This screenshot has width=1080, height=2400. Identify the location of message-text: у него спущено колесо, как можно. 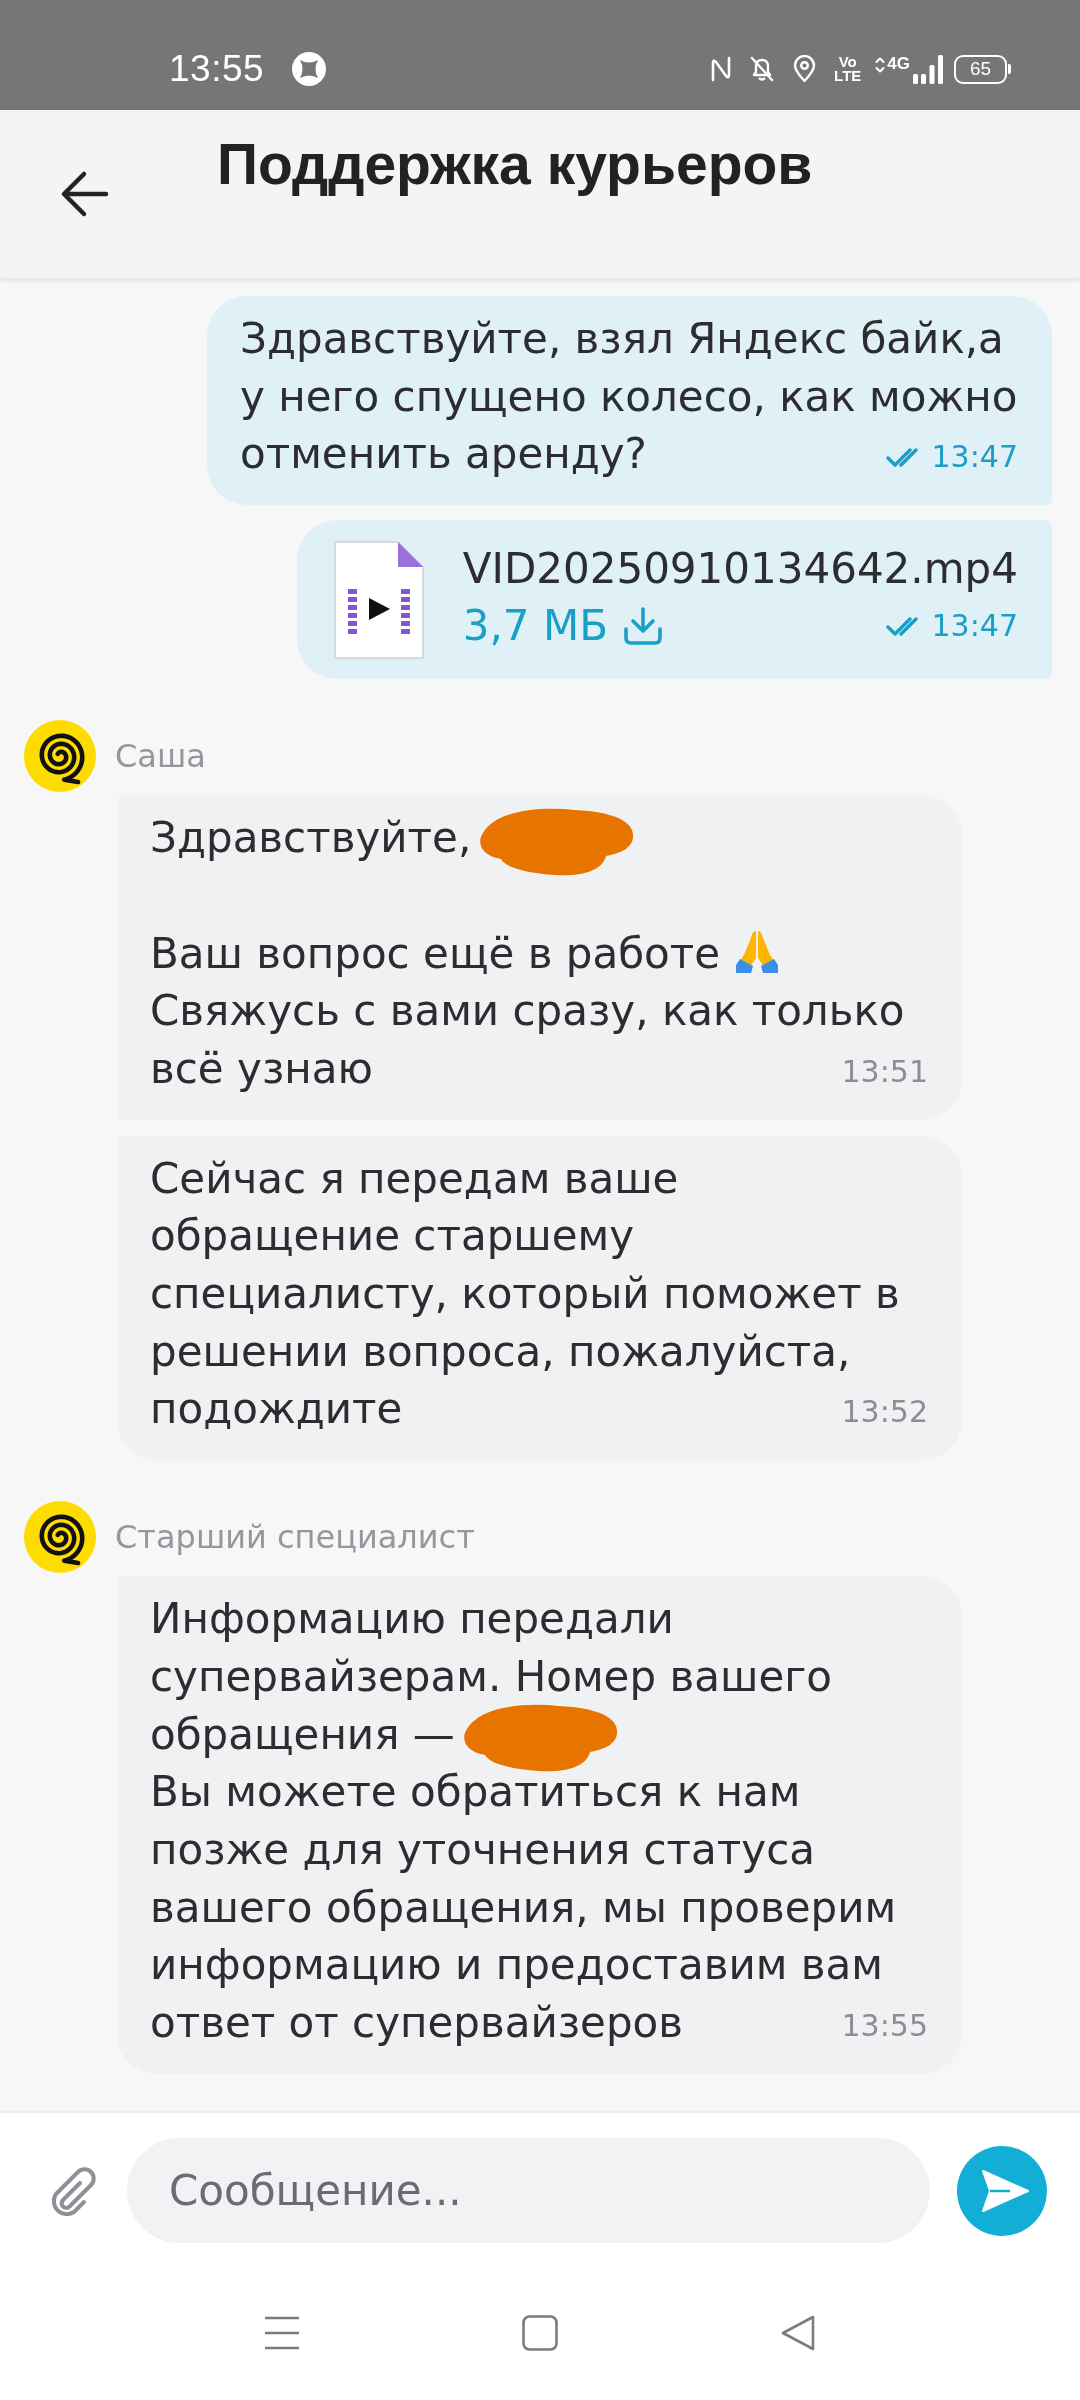
(629, 396).